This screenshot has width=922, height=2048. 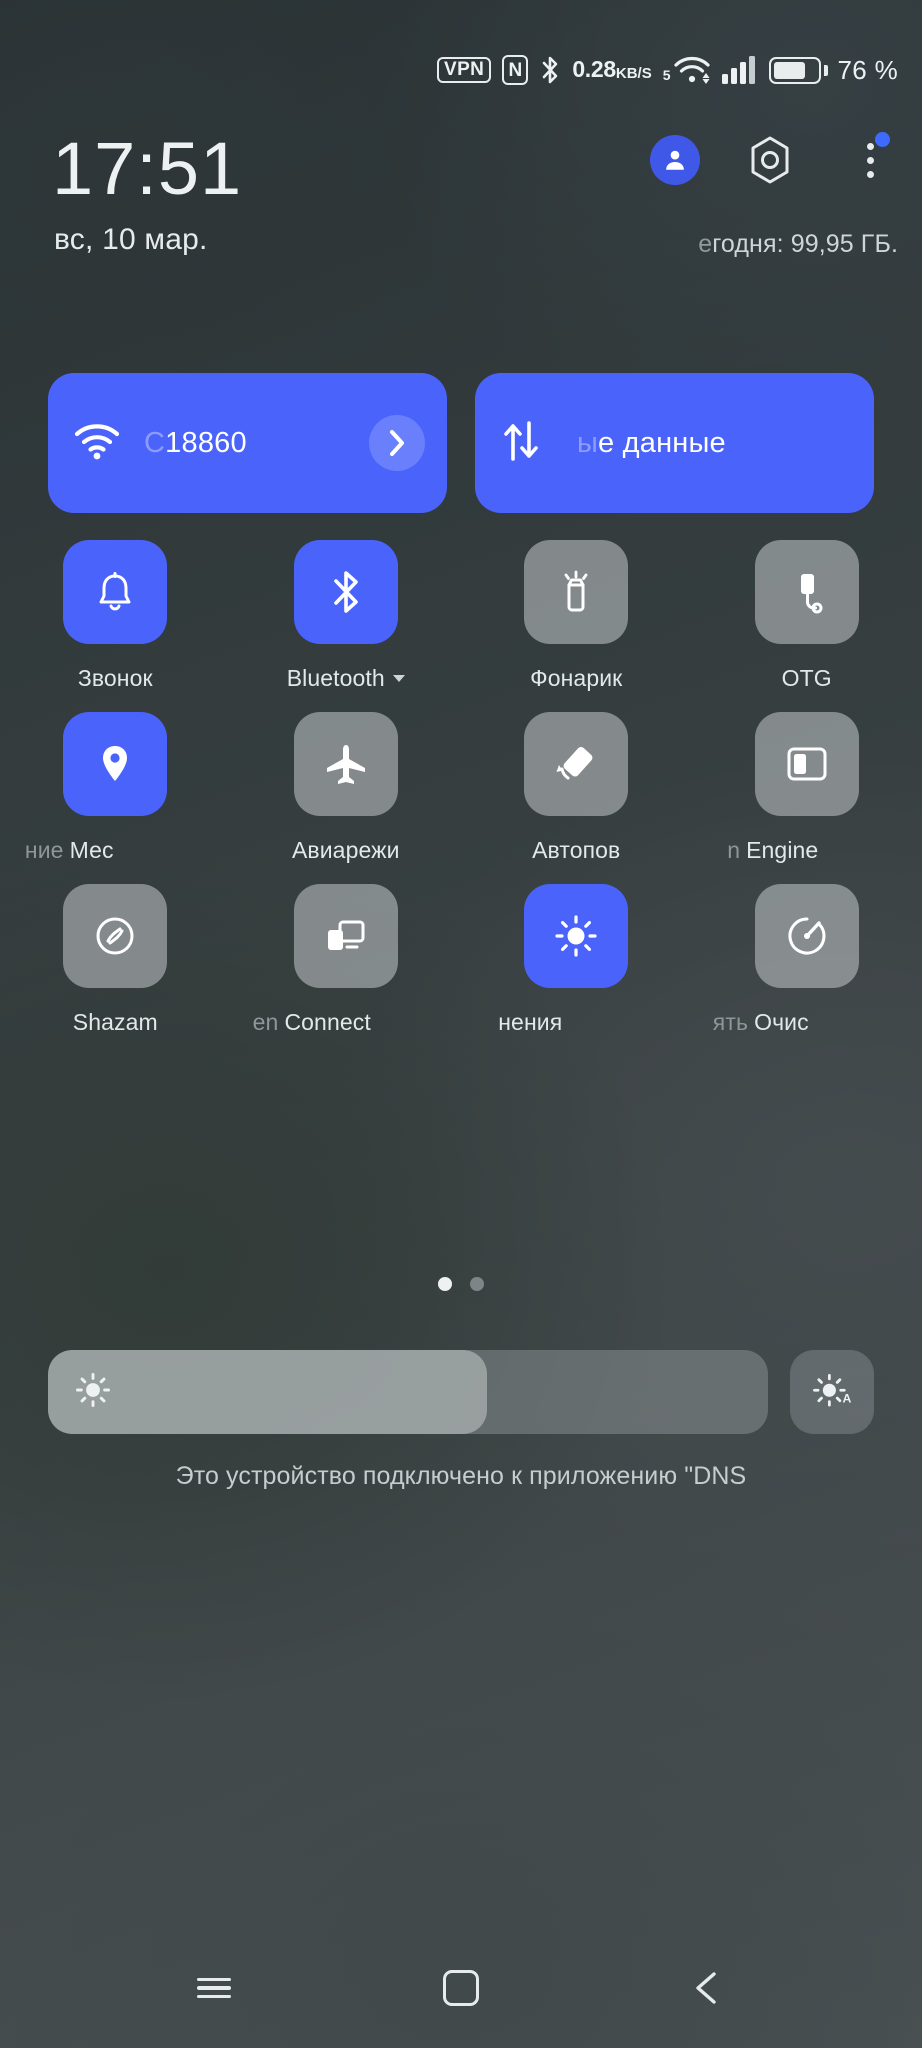 What do you see at coordinates (588, 442) in the screenshot?
I see `mobile-data-clipped-prefix: ы` at bounding box center [588, 442].